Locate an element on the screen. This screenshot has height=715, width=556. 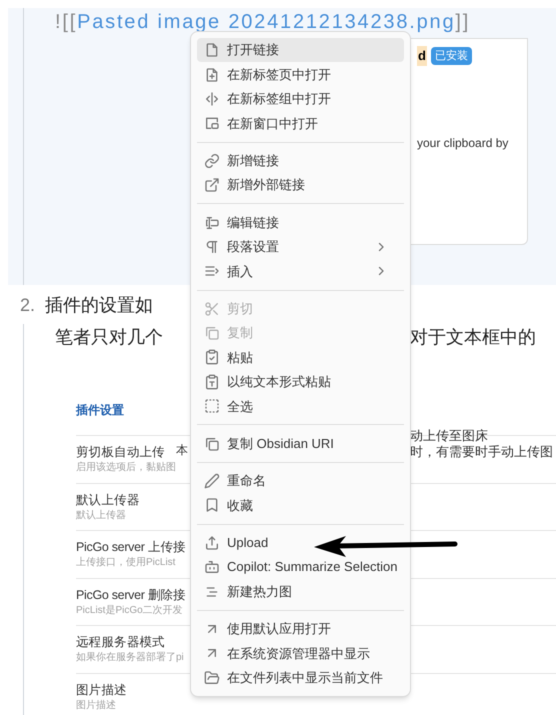
menu-item: 新增链接 is located at coordinates (300, 160).